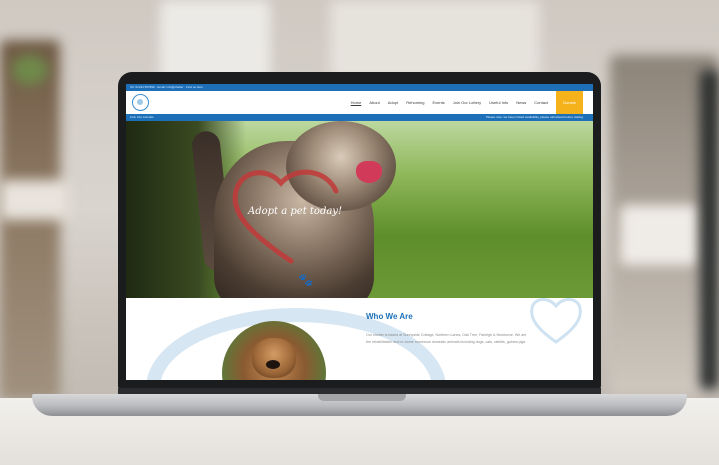  I want to click on heart-outline-icon, so click(556, 321).